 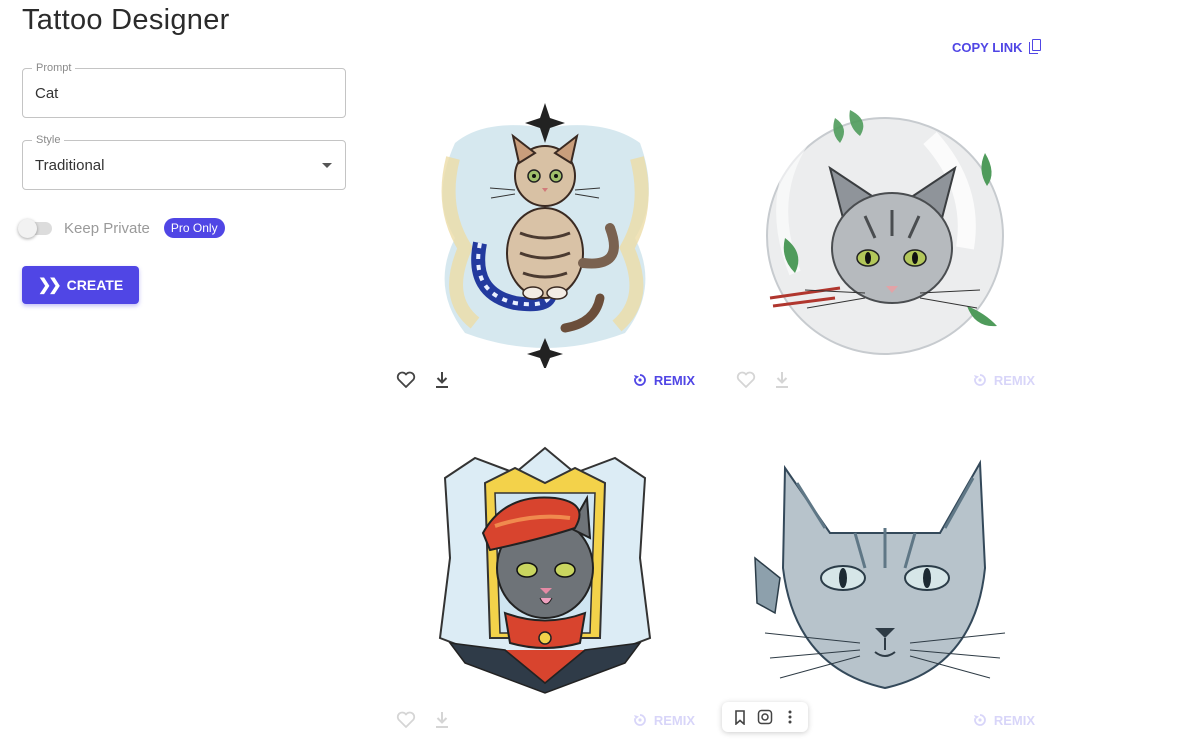 I want to click on prompt-legend: Prompt, so click(x=54, y=68).